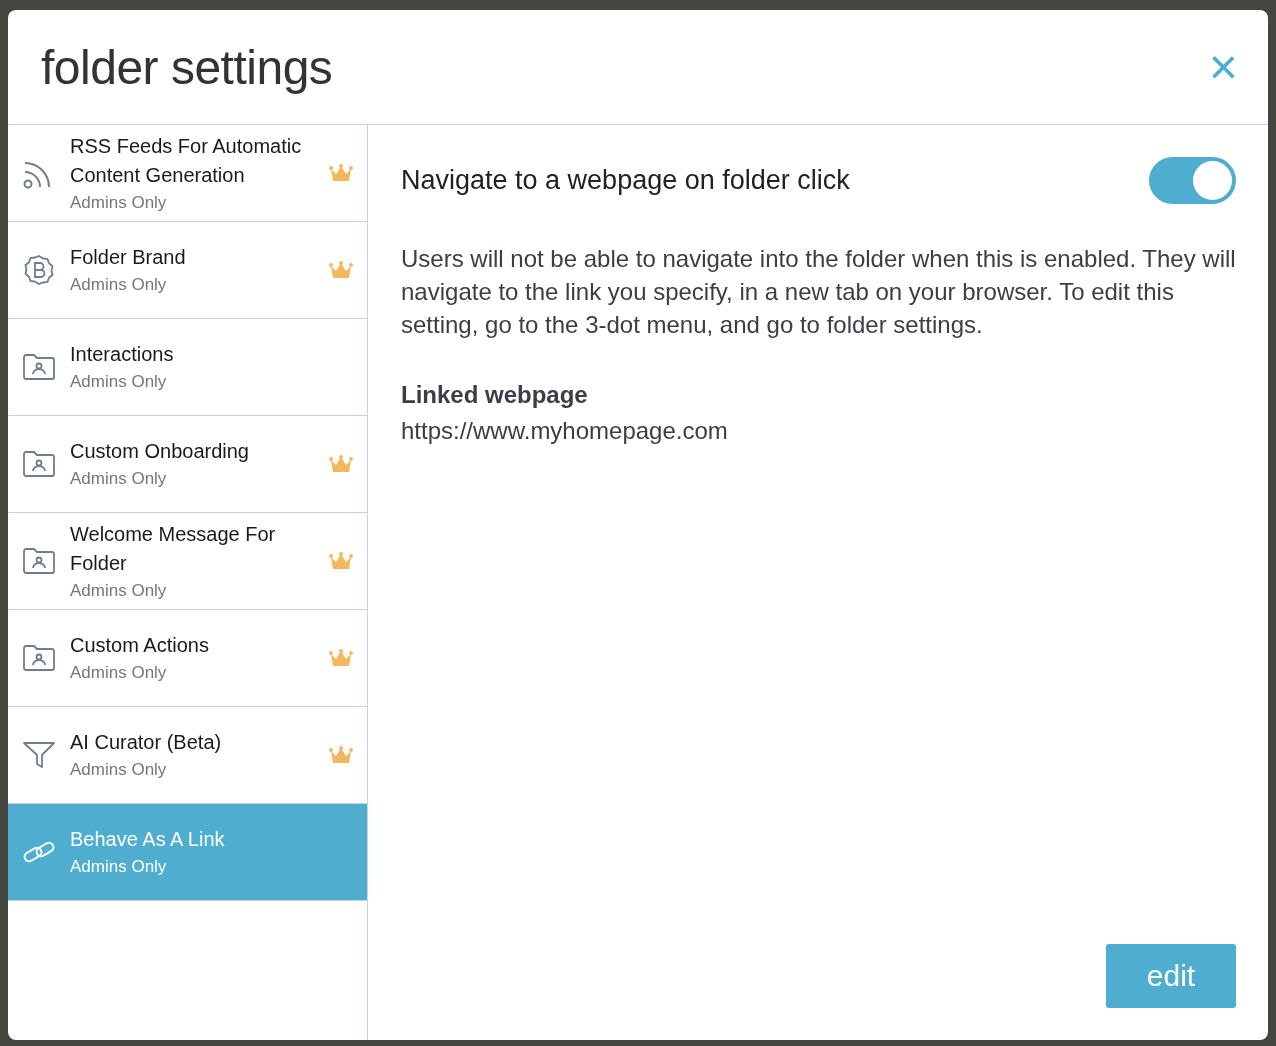 The image size is (1276, 1046). Describe the element at coordinates (39, 755) in the screenshot. I see `funnel-icon` at that location.